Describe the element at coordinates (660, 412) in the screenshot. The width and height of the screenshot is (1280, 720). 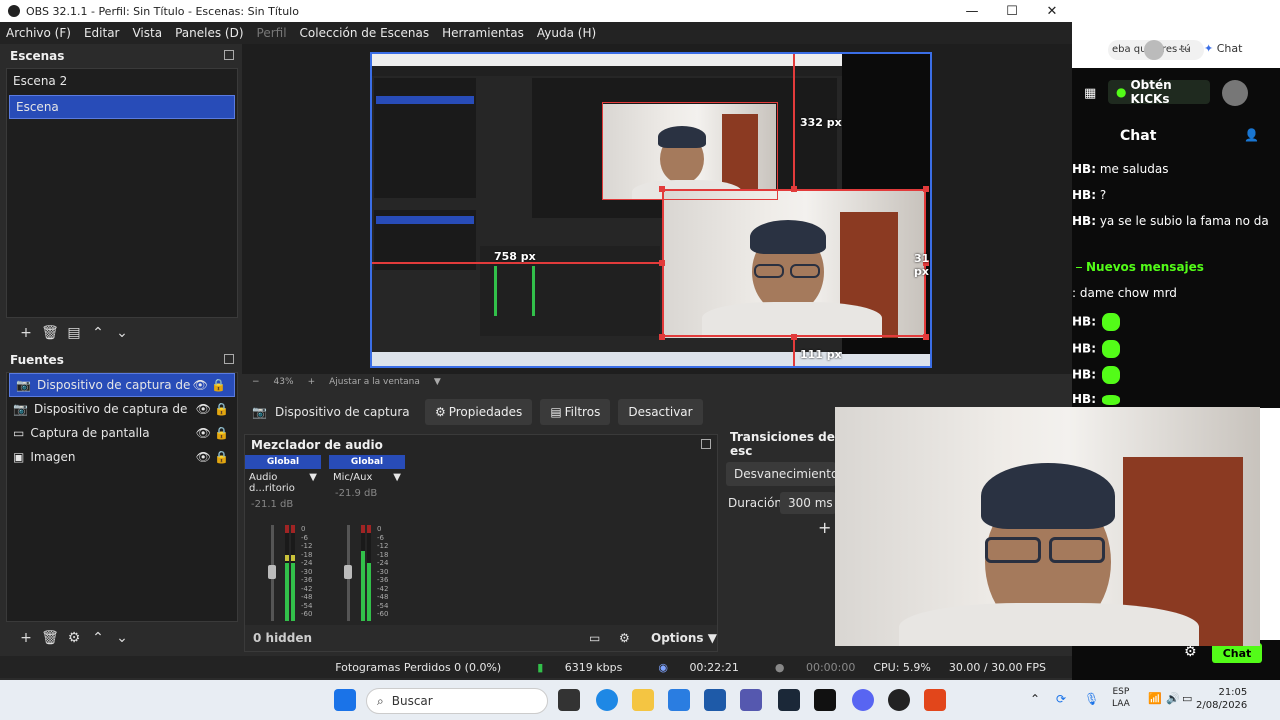
I see `deactivate-button: Desactivar` at that location.